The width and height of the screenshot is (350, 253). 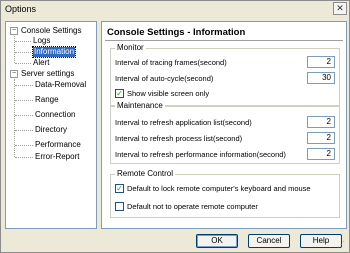 What do you see at coordinates (140, 105) in the screenshot?
I see `maintenance-group-title: Maintenance` at bounding box center [140, 105].